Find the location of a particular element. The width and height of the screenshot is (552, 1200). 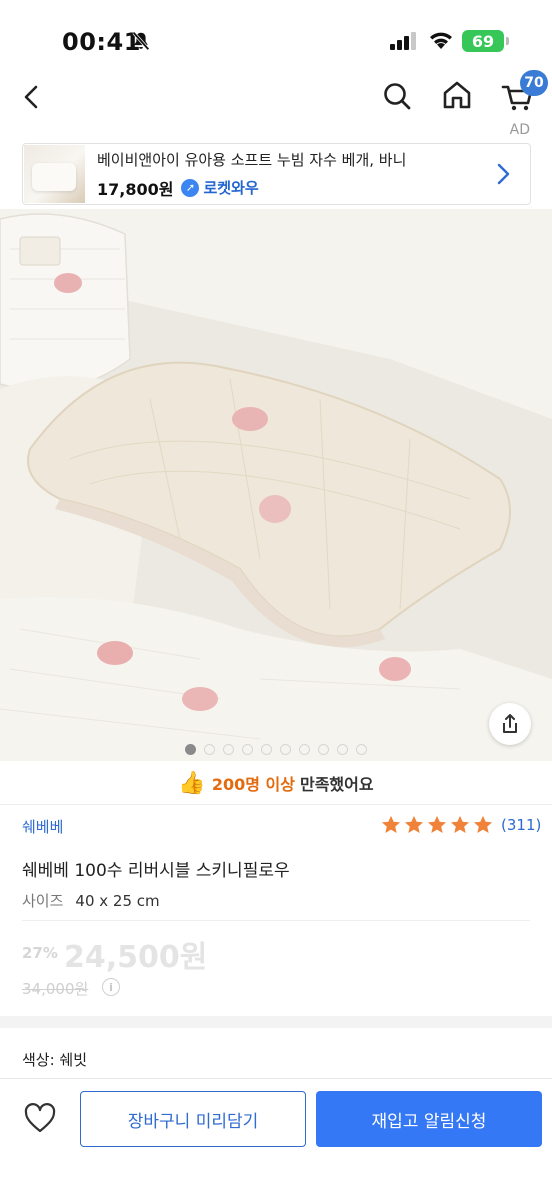

back-arrow-icon is located at coordinates (33, 97).